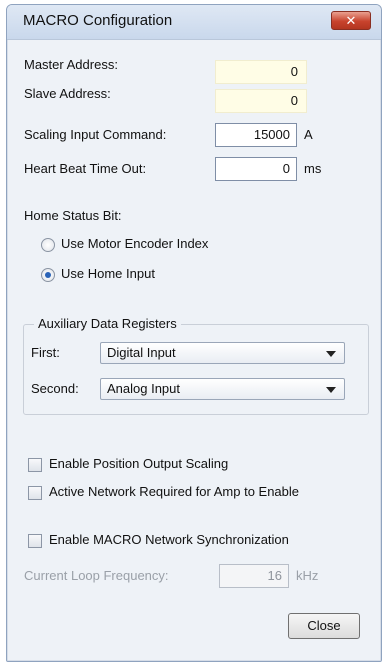  What do you see at coordinates (308, 134) in the screenshot?
I see `scaling-input-unit: A` at bounding box center [308, 134].